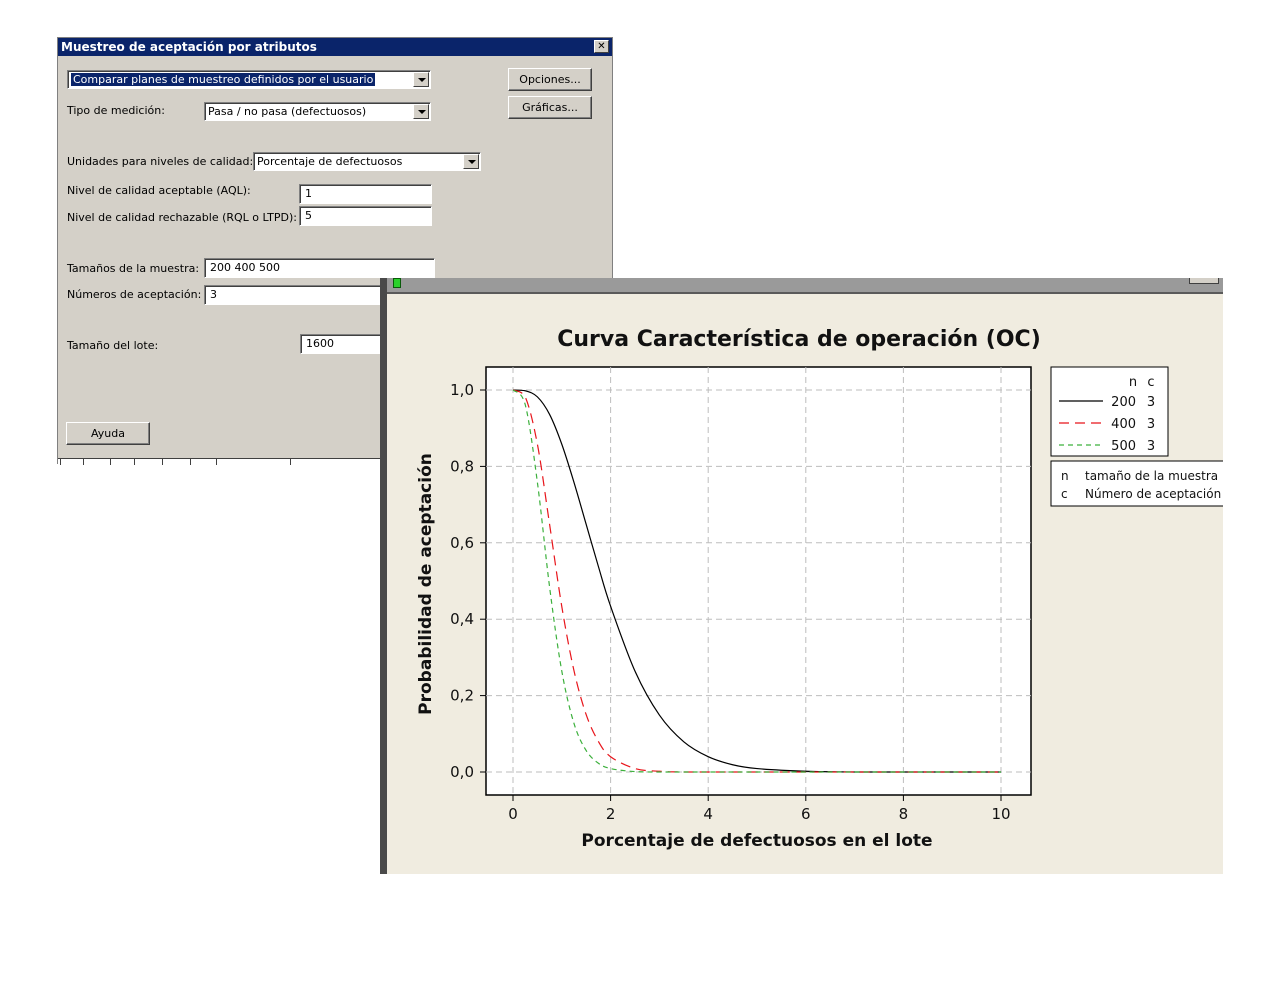 The height and width of the screenshot is (989, 1280). I want to click on graph-window-icon, so click(397, 283).